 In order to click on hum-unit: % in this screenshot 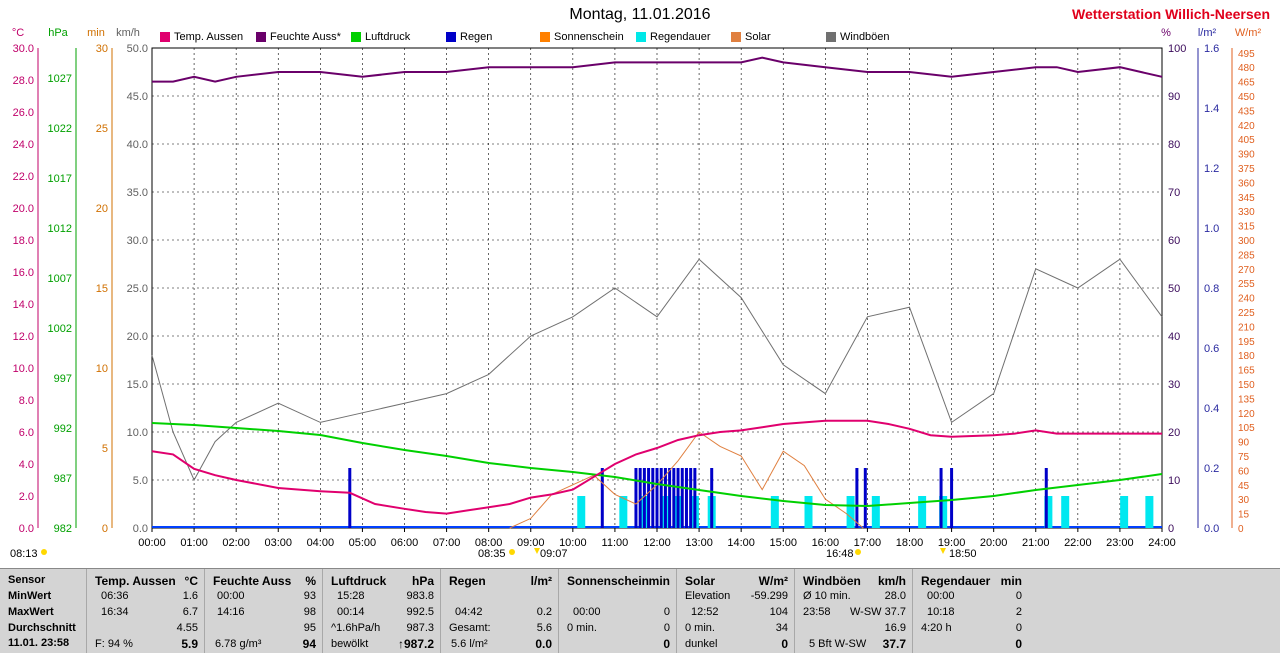, I will do `click(1166, 33)`.